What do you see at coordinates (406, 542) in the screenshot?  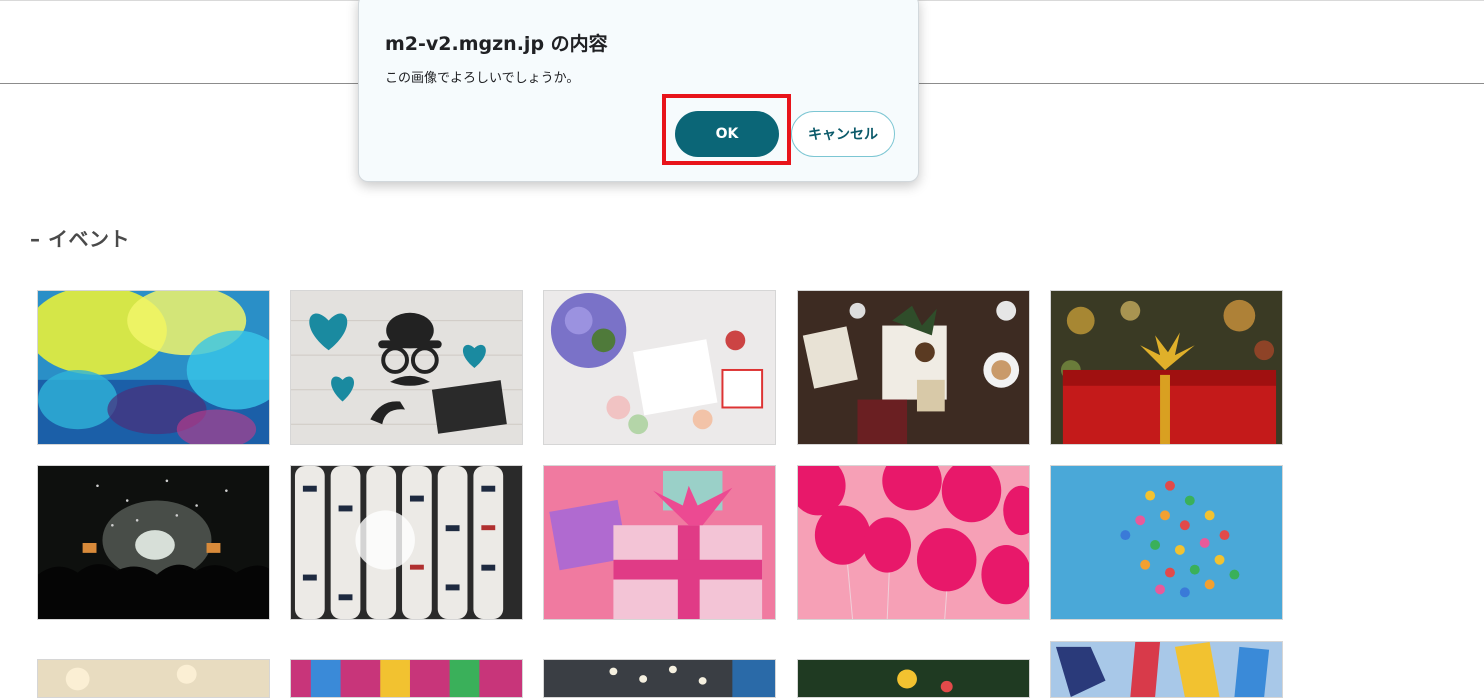 I see `gallery-image-lanterns` at bounding box center [406, 542].